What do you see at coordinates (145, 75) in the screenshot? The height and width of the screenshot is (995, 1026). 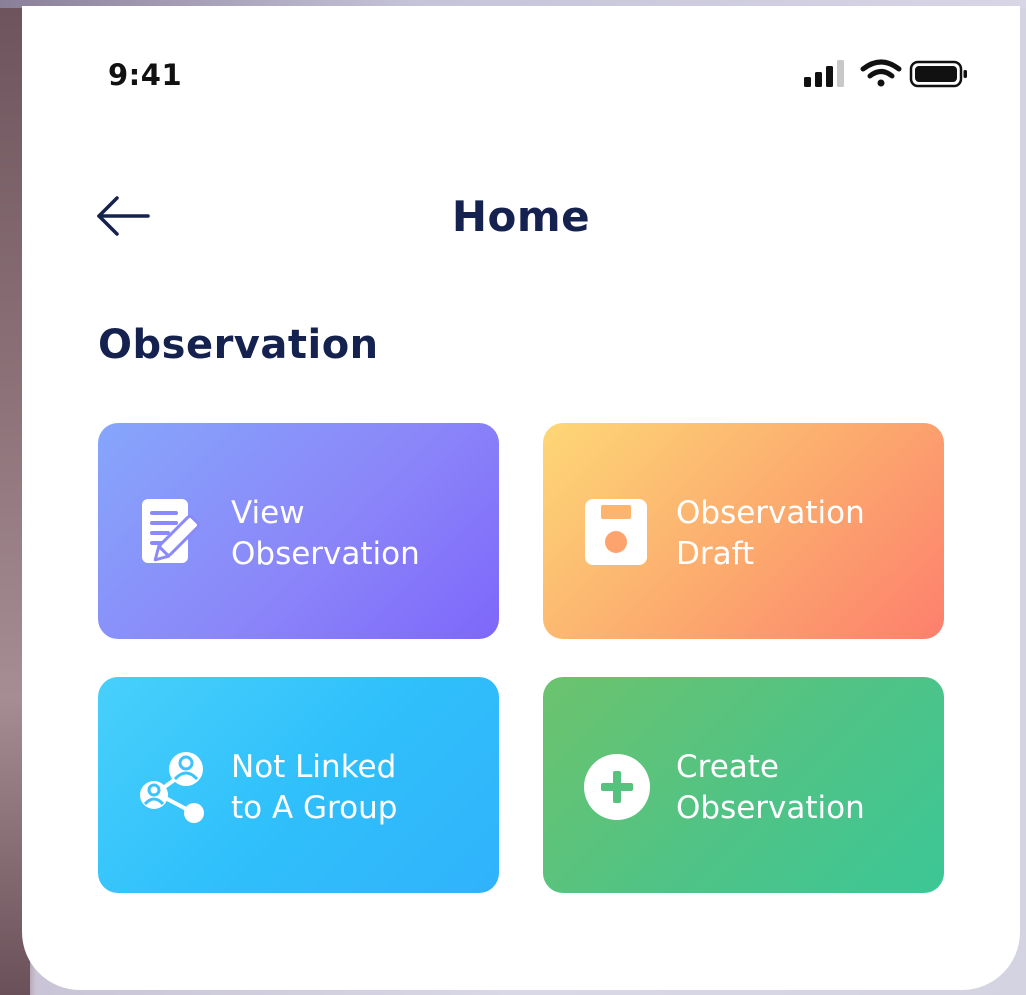 I see `status-time: 9:41` at bounding box center [145, 75].